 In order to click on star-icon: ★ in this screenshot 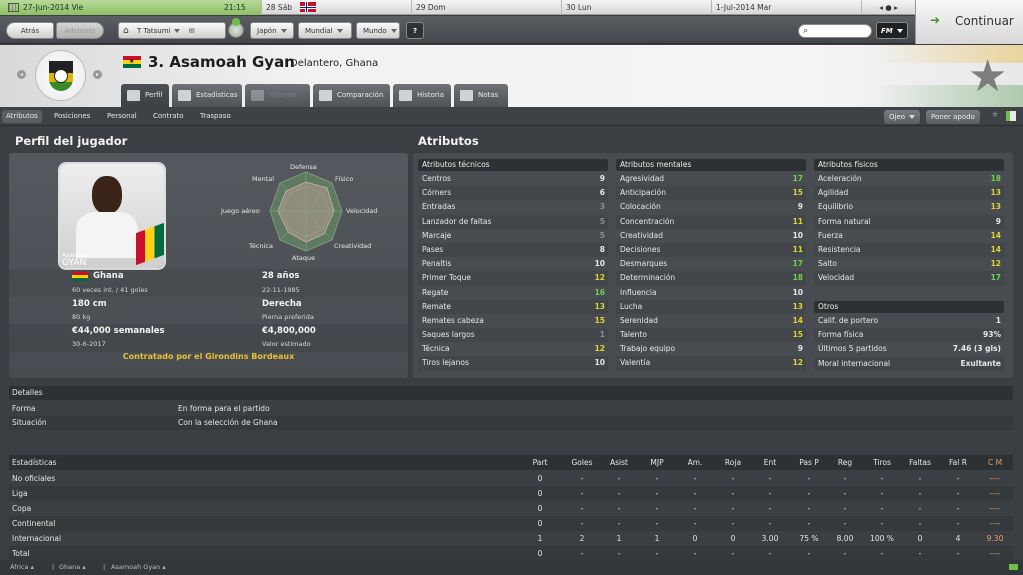, I will do `click(995, 115)`.